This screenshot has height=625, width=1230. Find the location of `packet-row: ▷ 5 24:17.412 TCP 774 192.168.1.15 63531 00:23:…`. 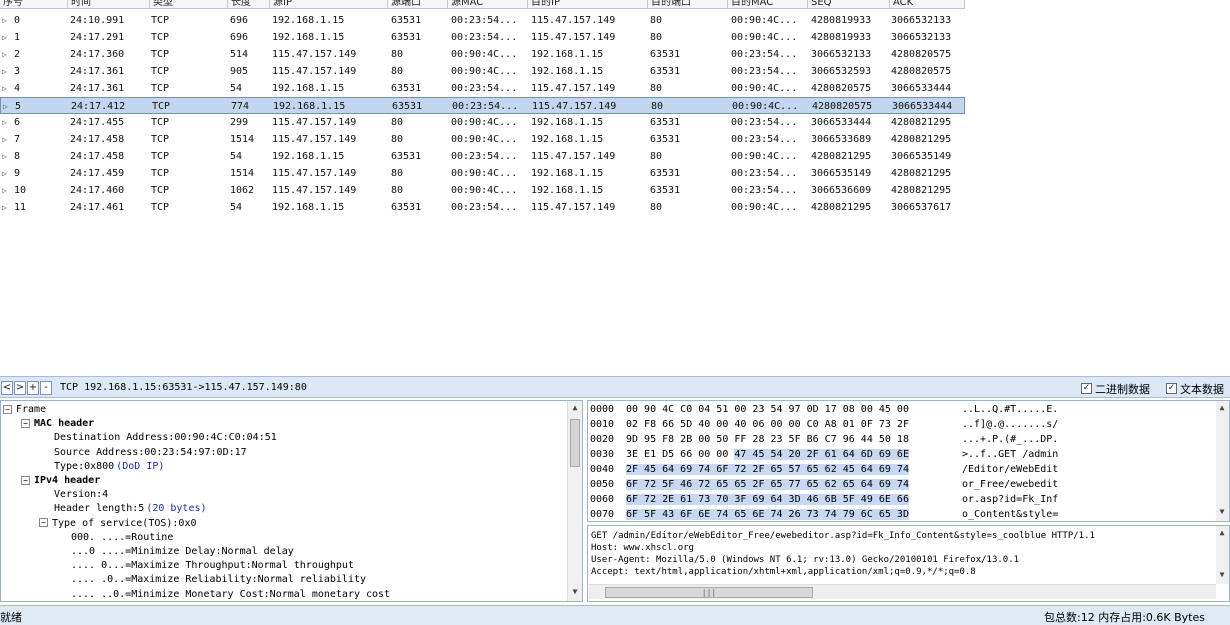

packet-row: ▷ 5 24:17.412 TCP 774 192.168.1.15 63531 00:23:… is located at coordinates (482, 105).